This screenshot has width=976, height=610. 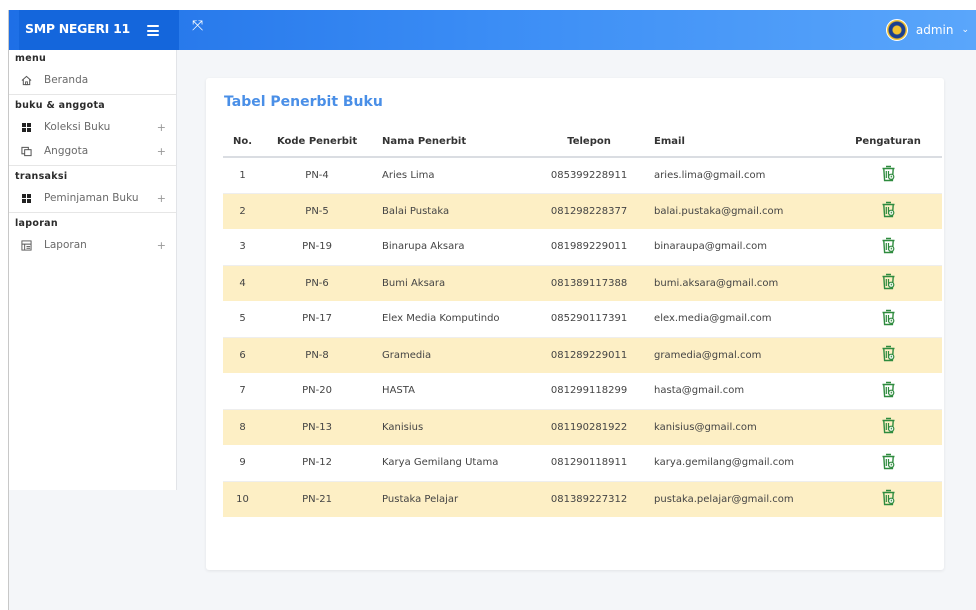 I want to click on sidebar-item-anggota: Anggota +, so click(x=92, y=151).